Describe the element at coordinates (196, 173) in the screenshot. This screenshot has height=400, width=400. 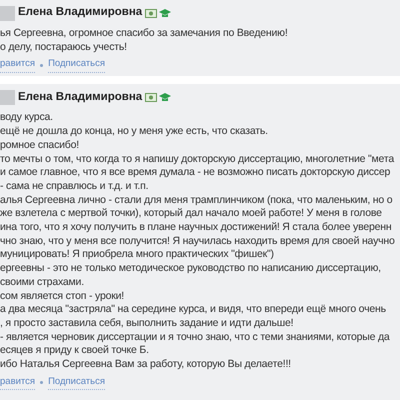
I see `comment-text-line: и самое главное, что я все время думала - не возможно писать докторскую диссер` at that location.